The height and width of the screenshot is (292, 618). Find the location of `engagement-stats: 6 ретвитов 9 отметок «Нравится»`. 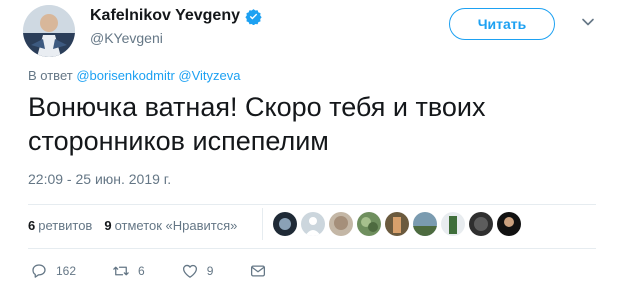

engagement-stats: 6 ретвитов 9 отметок «Нравится» is located at coordinates (132, 225).